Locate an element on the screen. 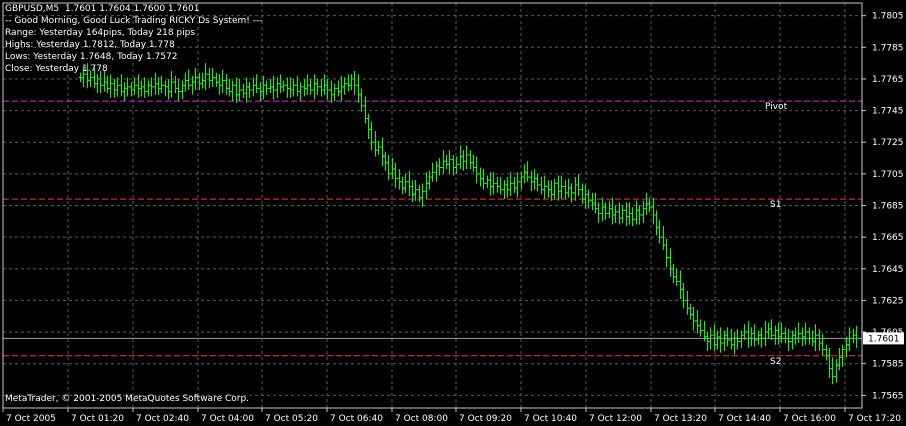 The width and height of the screenshot is (906, 426). y-tick-label: 1.7705 is located at coordinates (888, 175).